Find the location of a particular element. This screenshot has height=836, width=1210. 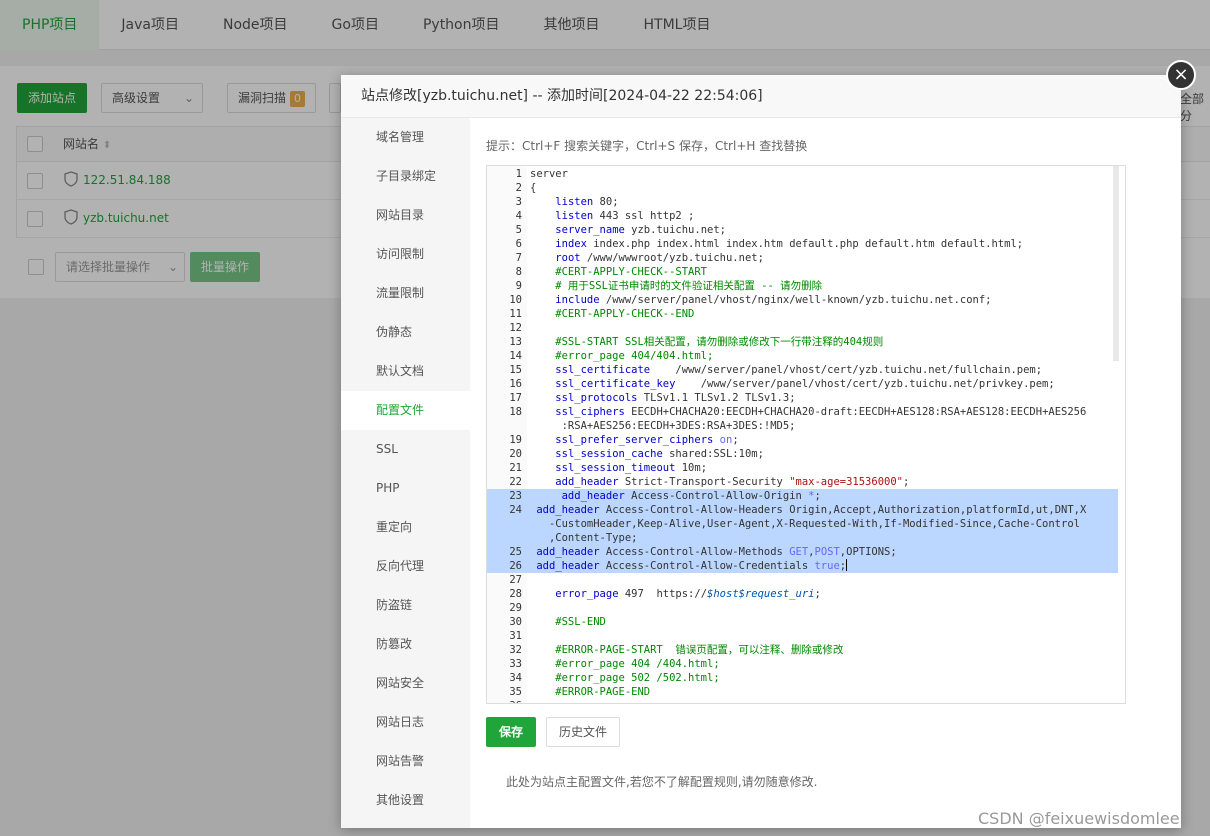

code-line: 34 #error_page 502 /502.html; is located at coordinates (802, 678).